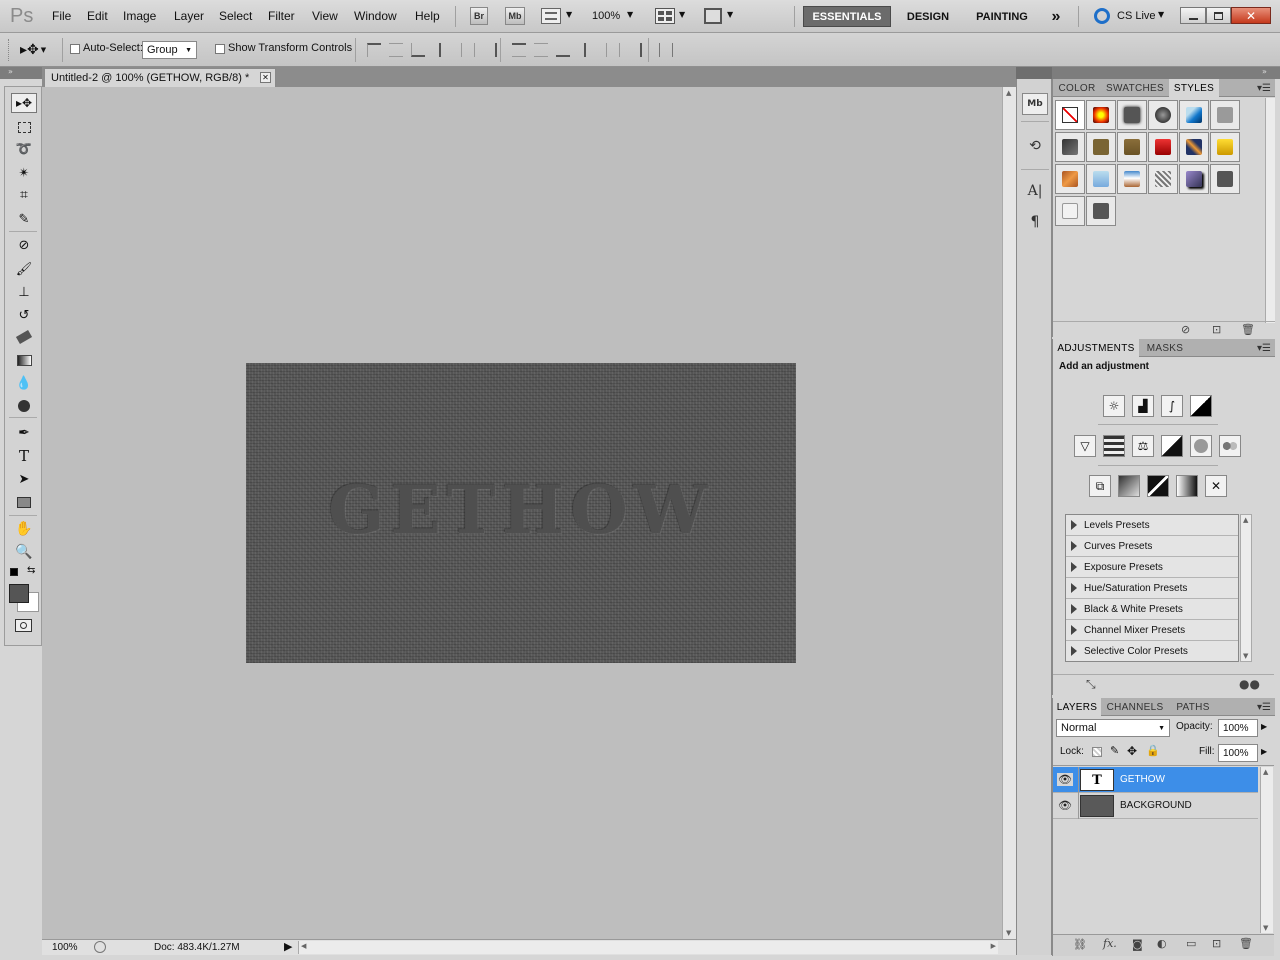 This screenshot has height=960, width=1280. I want to click on layers-scrollbar: ▲ ▼, so click(1266, 850).